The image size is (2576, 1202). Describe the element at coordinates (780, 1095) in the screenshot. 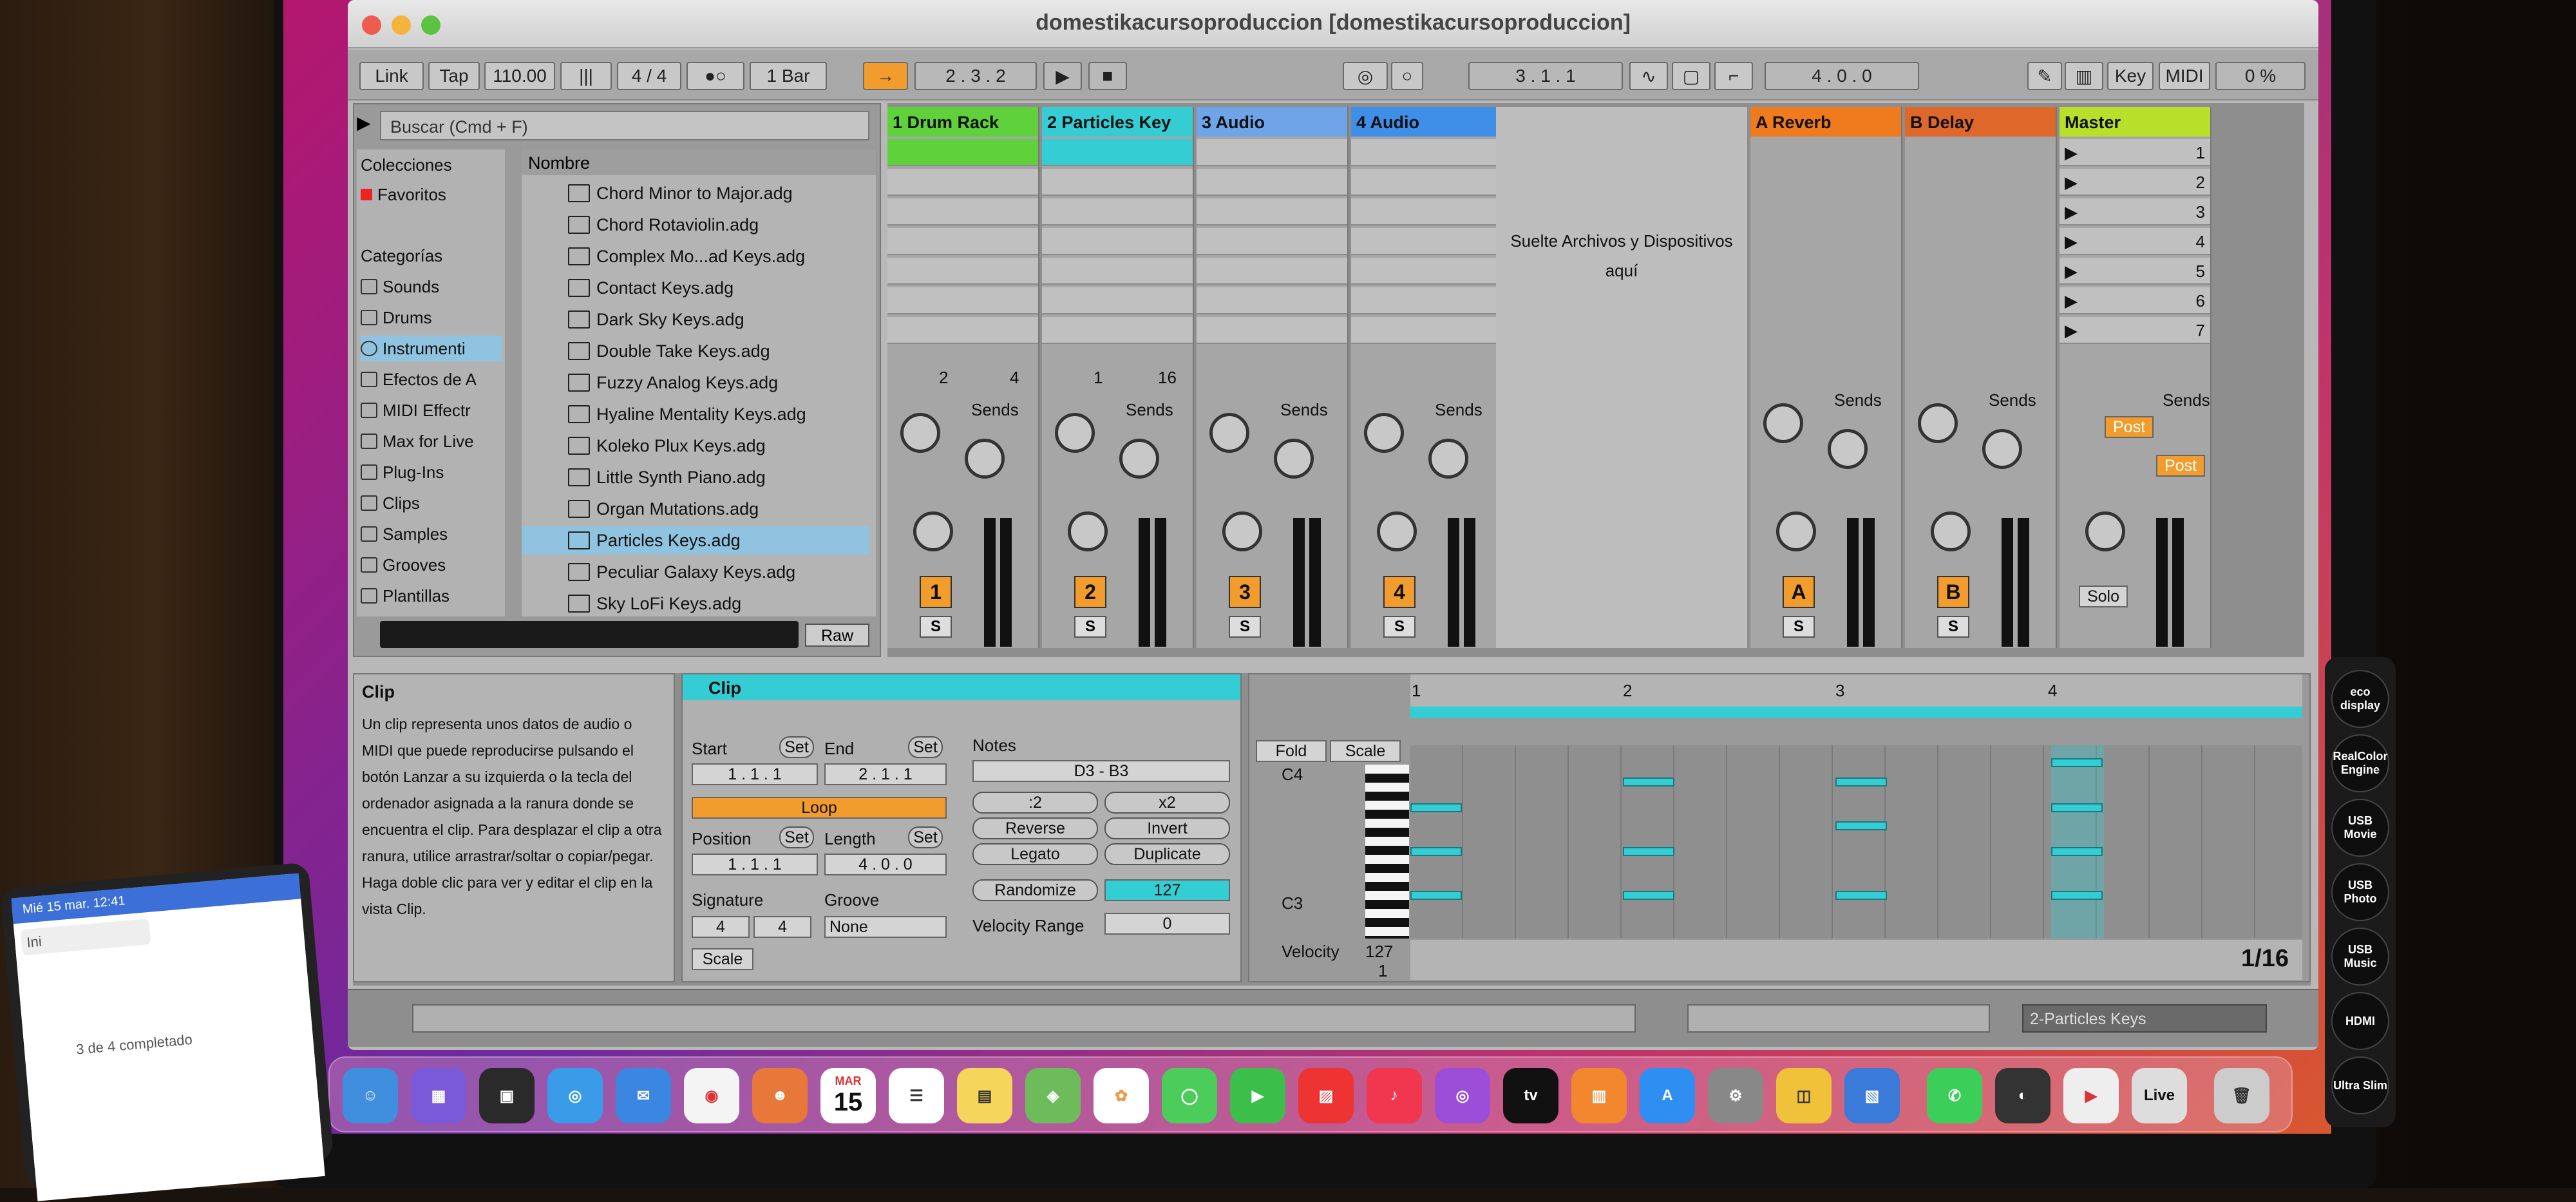

I see `contacts-icon: ☻` at that location.